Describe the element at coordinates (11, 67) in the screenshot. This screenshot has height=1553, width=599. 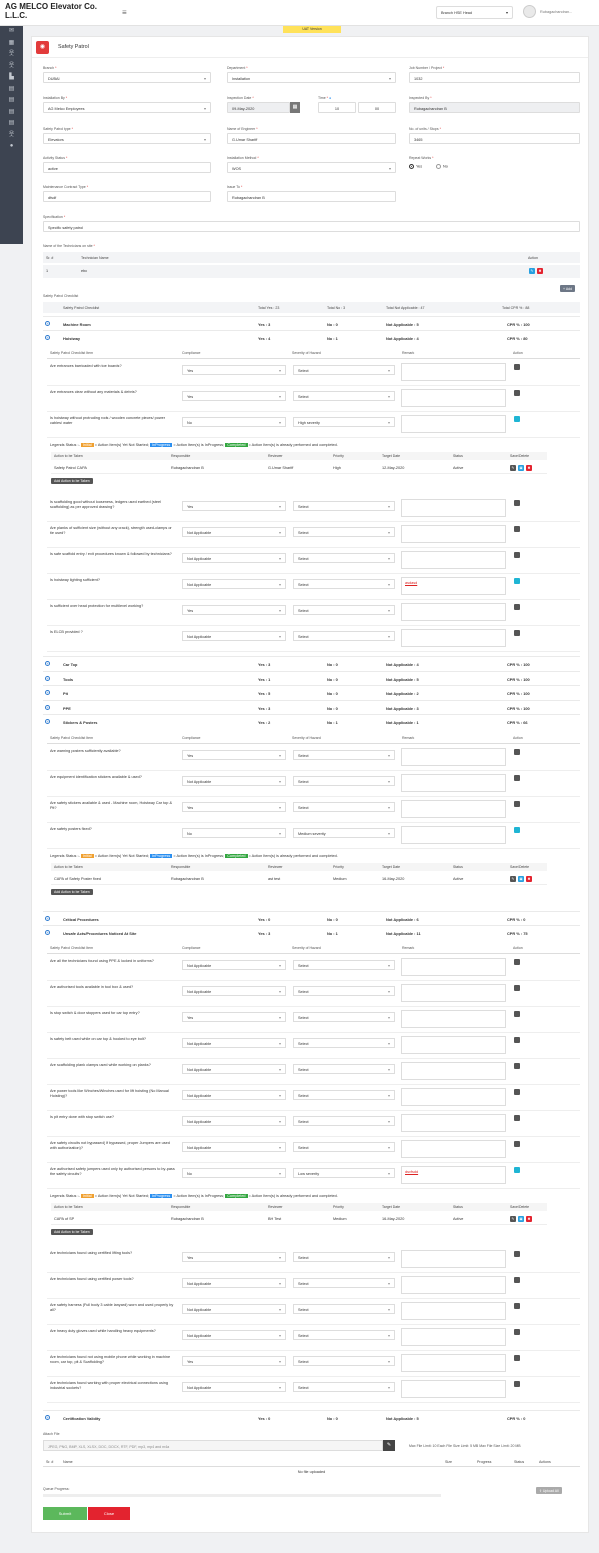
I see `person-icon: 웃` at that location.